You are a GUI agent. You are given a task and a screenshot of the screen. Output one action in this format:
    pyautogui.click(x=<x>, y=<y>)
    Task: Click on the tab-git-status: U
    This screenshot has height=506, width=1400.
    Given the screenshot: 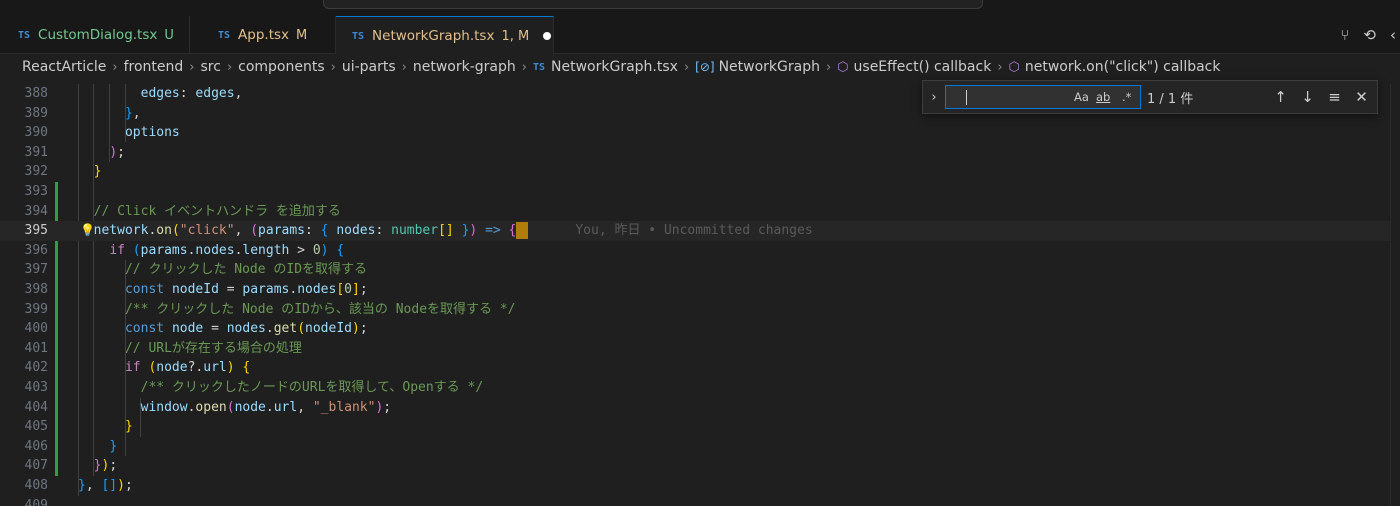 What is the action you would take?
    pyautogui.click(x=169, y=35)
    